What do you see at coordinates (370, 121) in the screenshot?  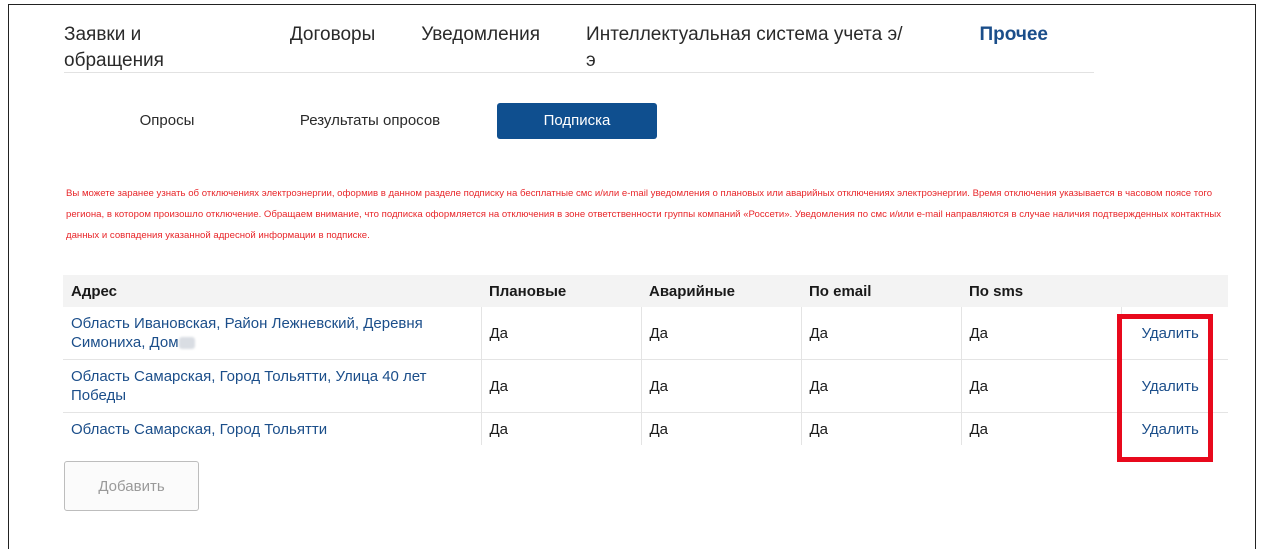 I see `tab-survey-results: Результаты опросов` at bounding box center [370, 121].